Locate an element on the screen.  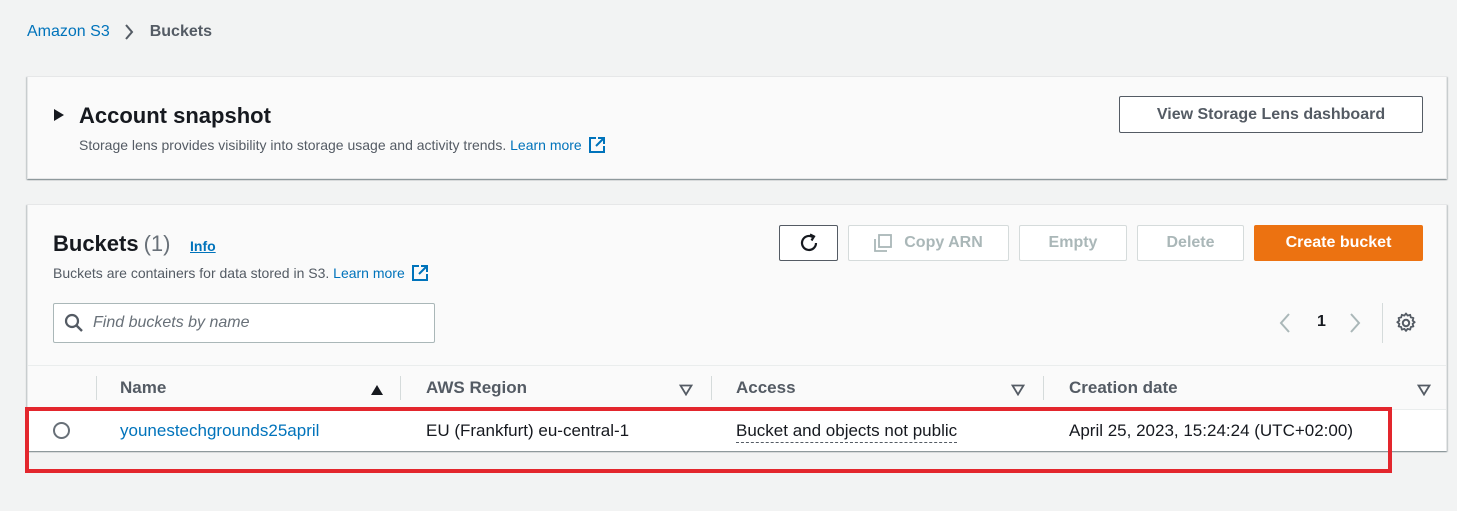
breadcrumb-amazon-s3: Amazon S3 is located at coordinates (68, 32).